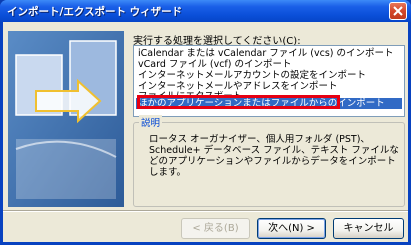  What do you see at coordinates (238, 102) in the screenshot?
I see `red-highlight-box` at bounding box center [238, 102].